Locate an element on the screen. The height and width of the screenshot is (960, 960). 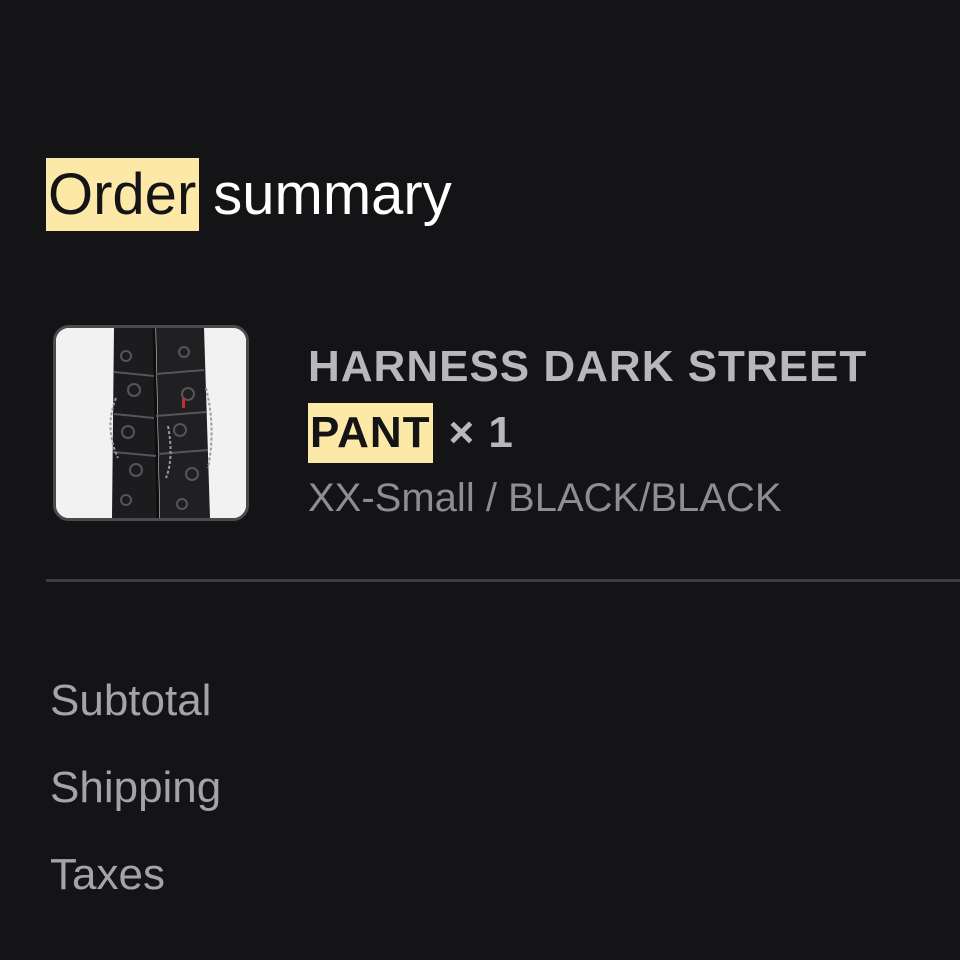
subtotal-label: Subtotal is located at coordinates (131, 700).